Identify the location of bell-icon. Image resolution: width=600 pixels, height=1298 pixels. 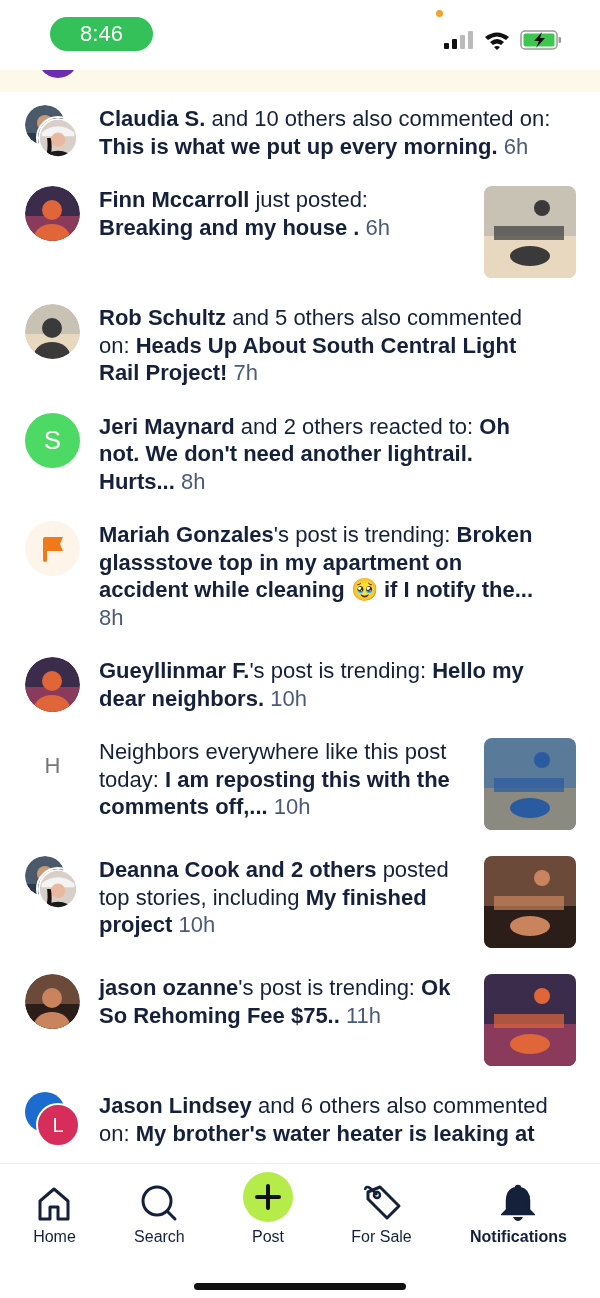
(518, 1203).